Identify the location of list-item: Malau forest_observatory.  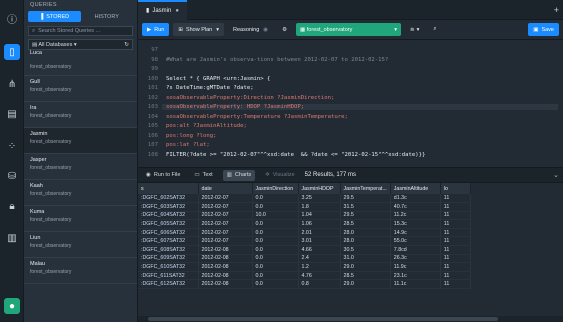
(80, 271).